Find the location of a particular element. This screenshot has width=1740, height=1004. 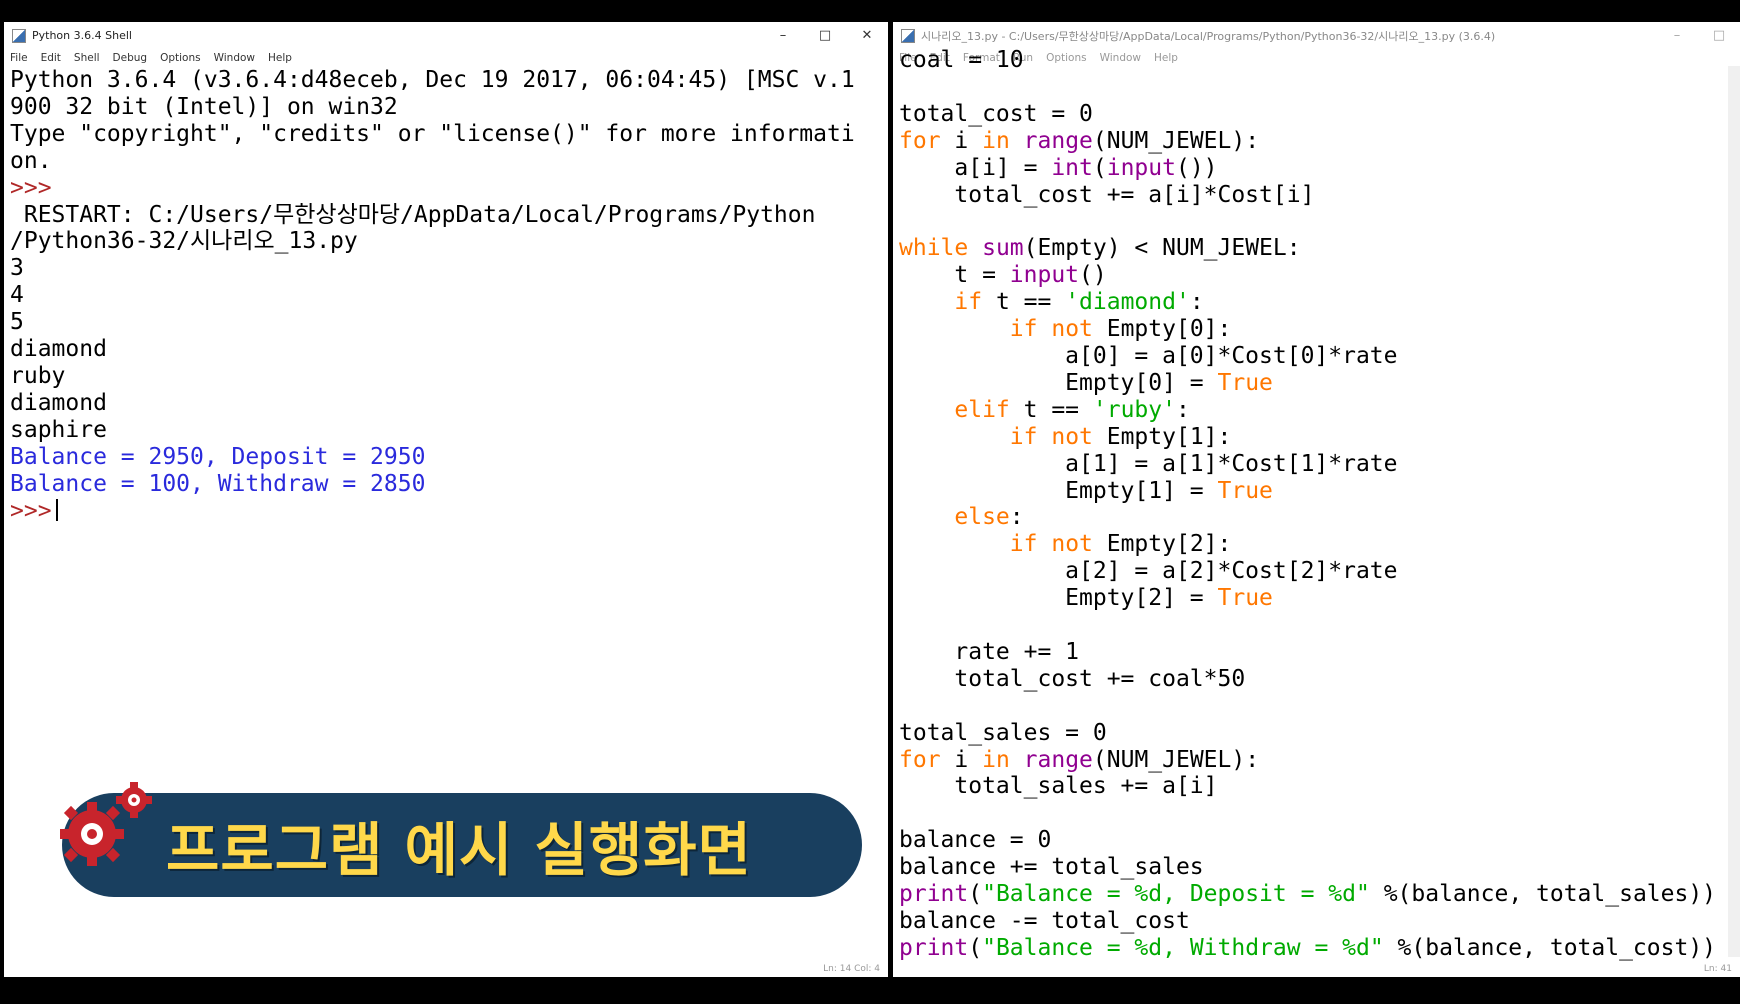

close-icon: ✕ is located at coordinates (867, 35).